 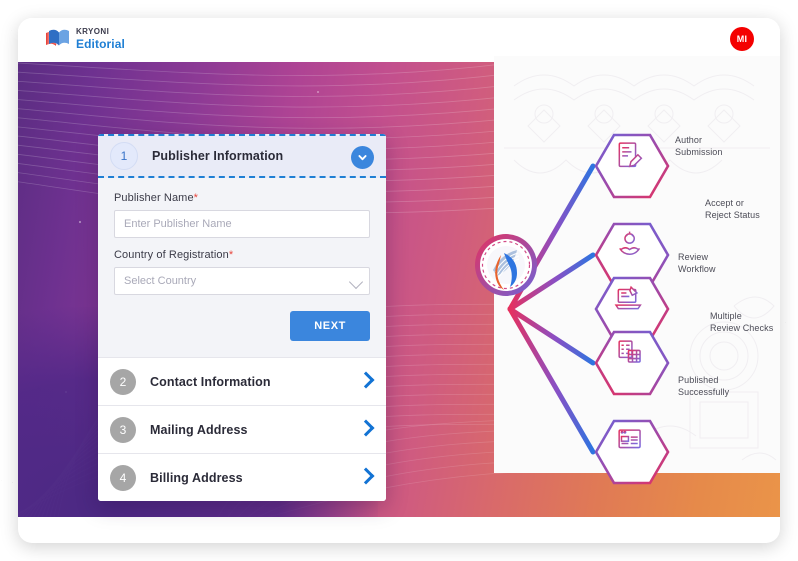 What do you see at coordinates (199, 429) in the screenshot?
I see `step-title-mailing-address: Mailing Address` at bounding box center [199, 429].